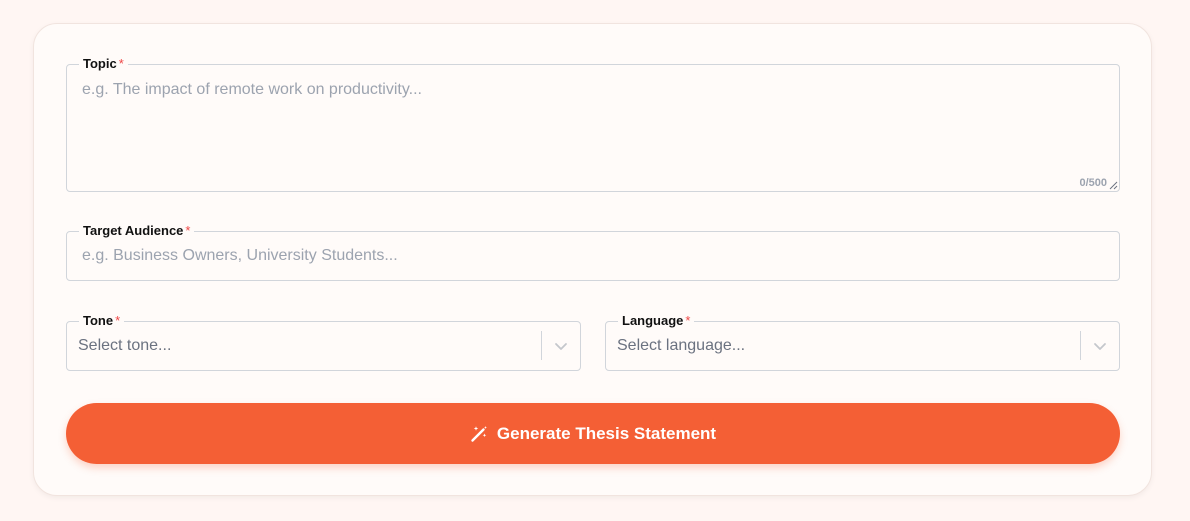  What do you see at coordinates (100, 63) in the screenshot?
I see `topic-label-text: Topic` at bounding box center [100, 63].